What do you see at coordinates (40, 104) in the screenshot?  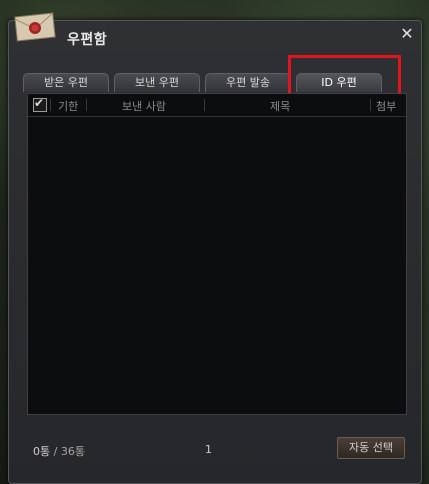 I see `select-all-checkbox` at bounding box center [40, 104].